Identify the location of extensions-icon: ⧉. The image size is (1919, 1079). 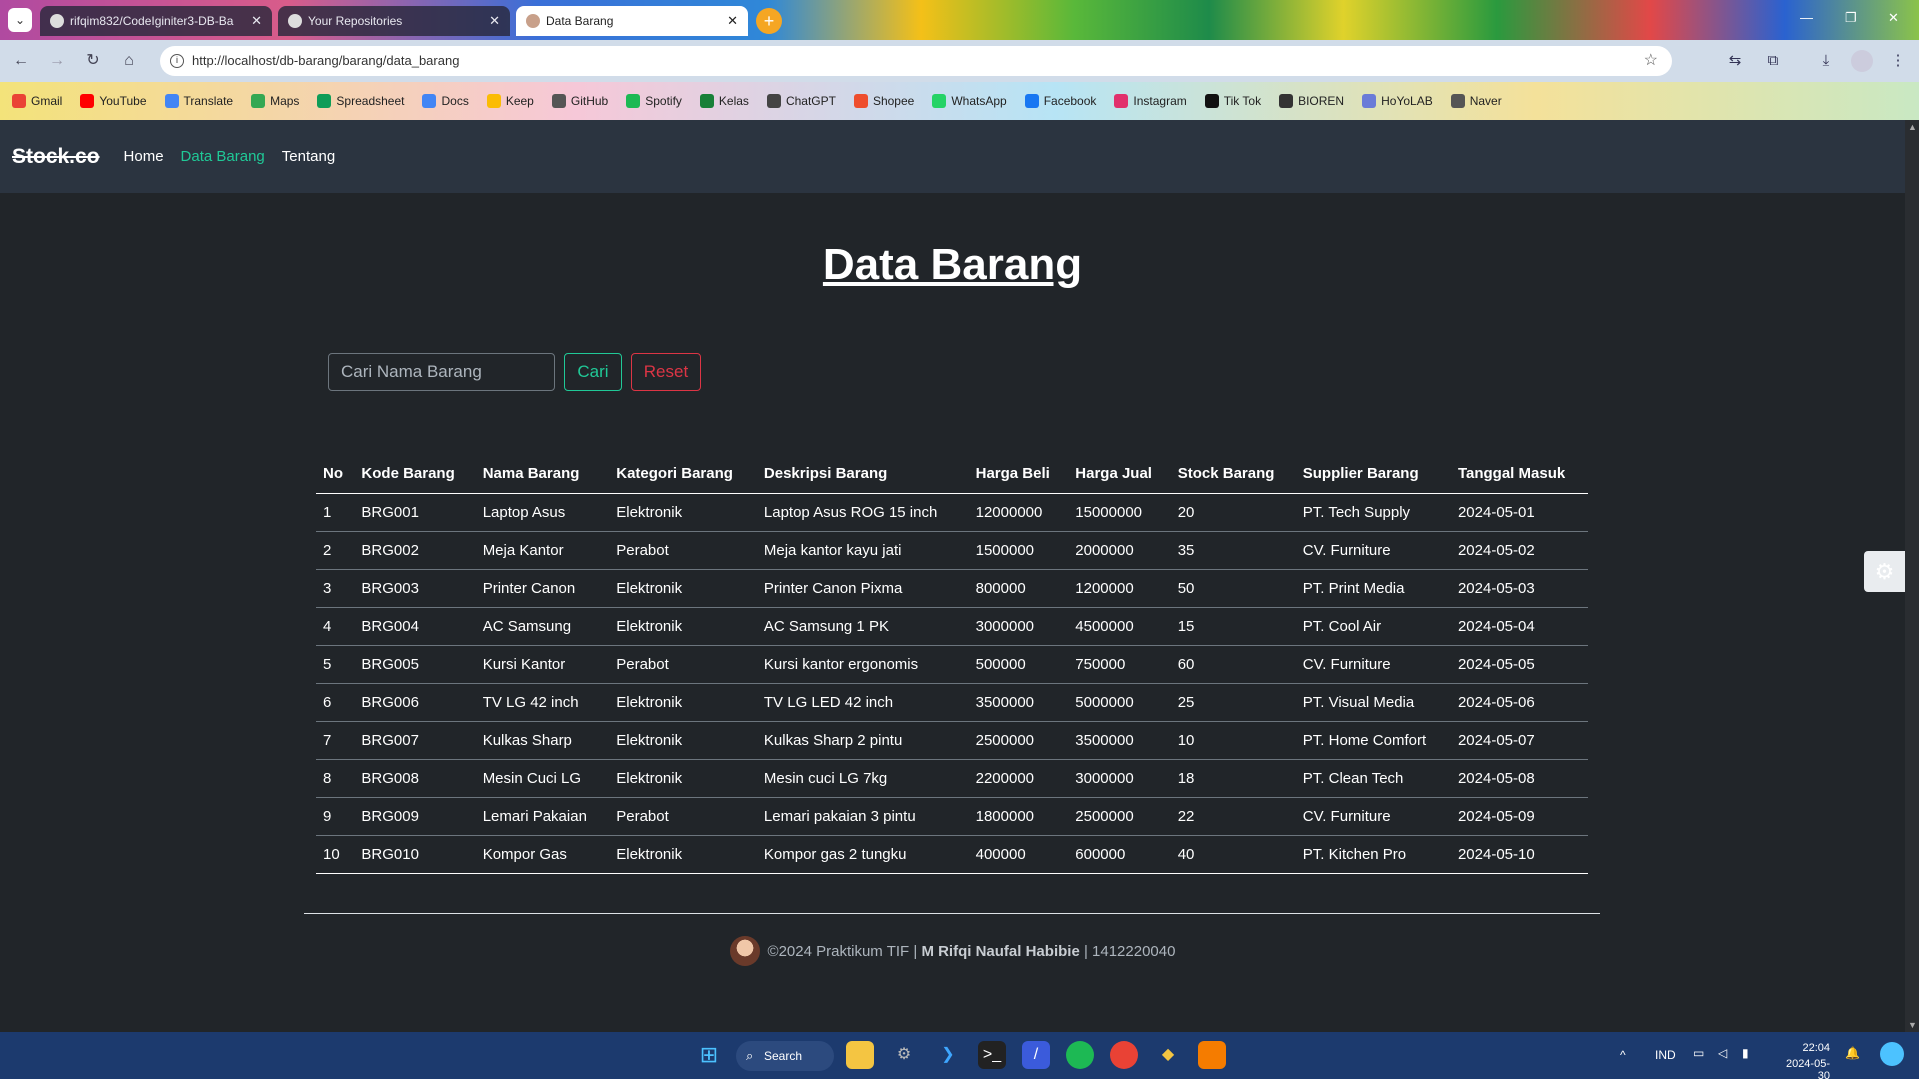
(1773, 61).